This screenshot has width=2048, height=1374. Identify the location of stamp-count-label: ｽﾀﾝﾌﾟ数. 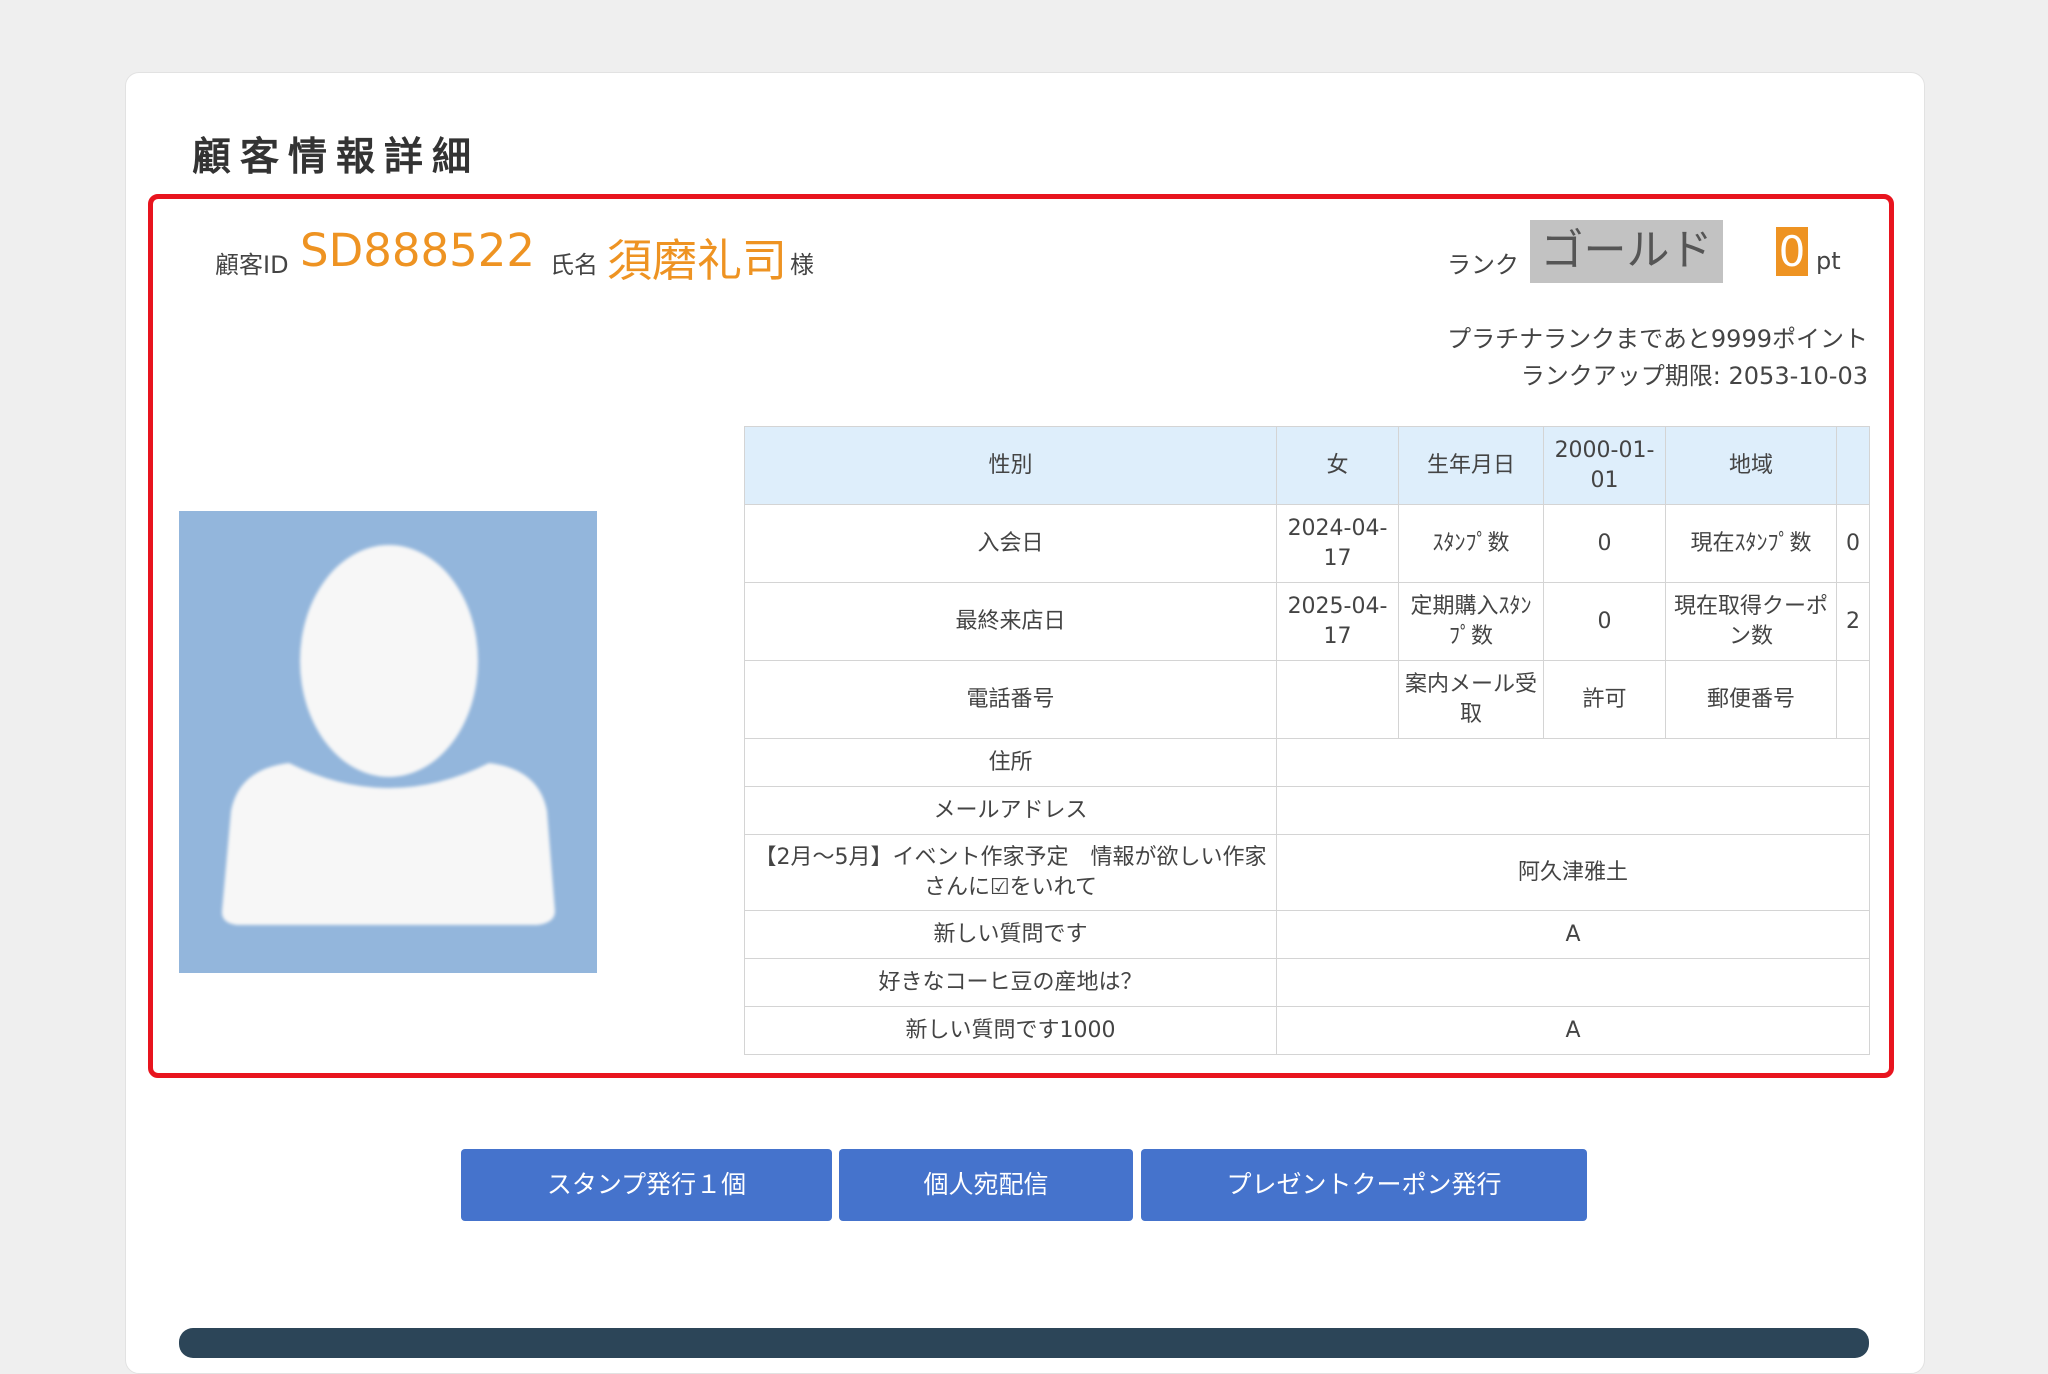
(1471, 543).